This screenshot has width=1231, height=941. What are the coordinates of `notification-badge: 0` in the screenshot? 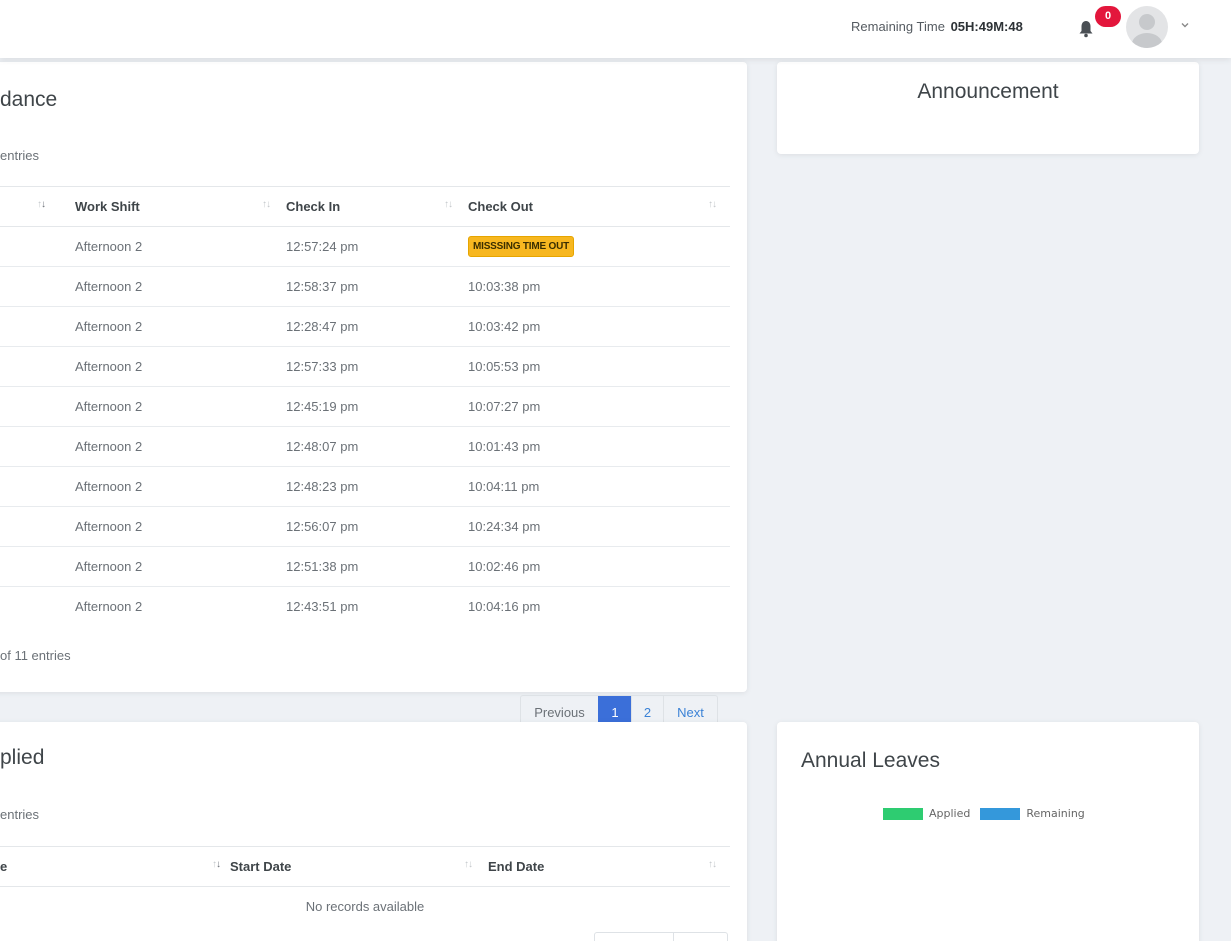 It's located at (1108, 16).